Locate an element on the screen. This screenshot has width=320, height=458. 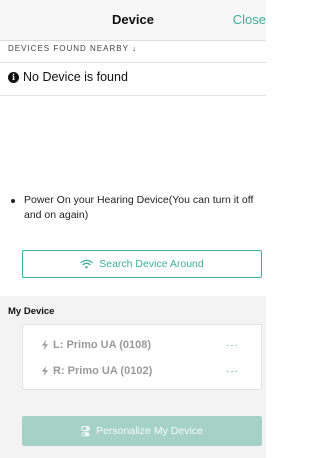
wifi-icon is located at coordinates (86, 264).